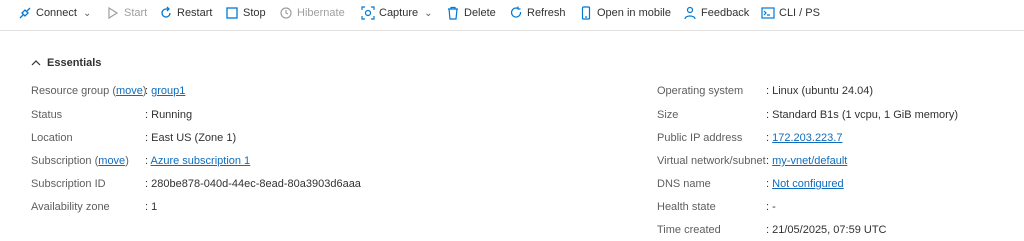 The image size is (1024, 241). I want to click on refresh-button: Refresh, so click(537, 13).